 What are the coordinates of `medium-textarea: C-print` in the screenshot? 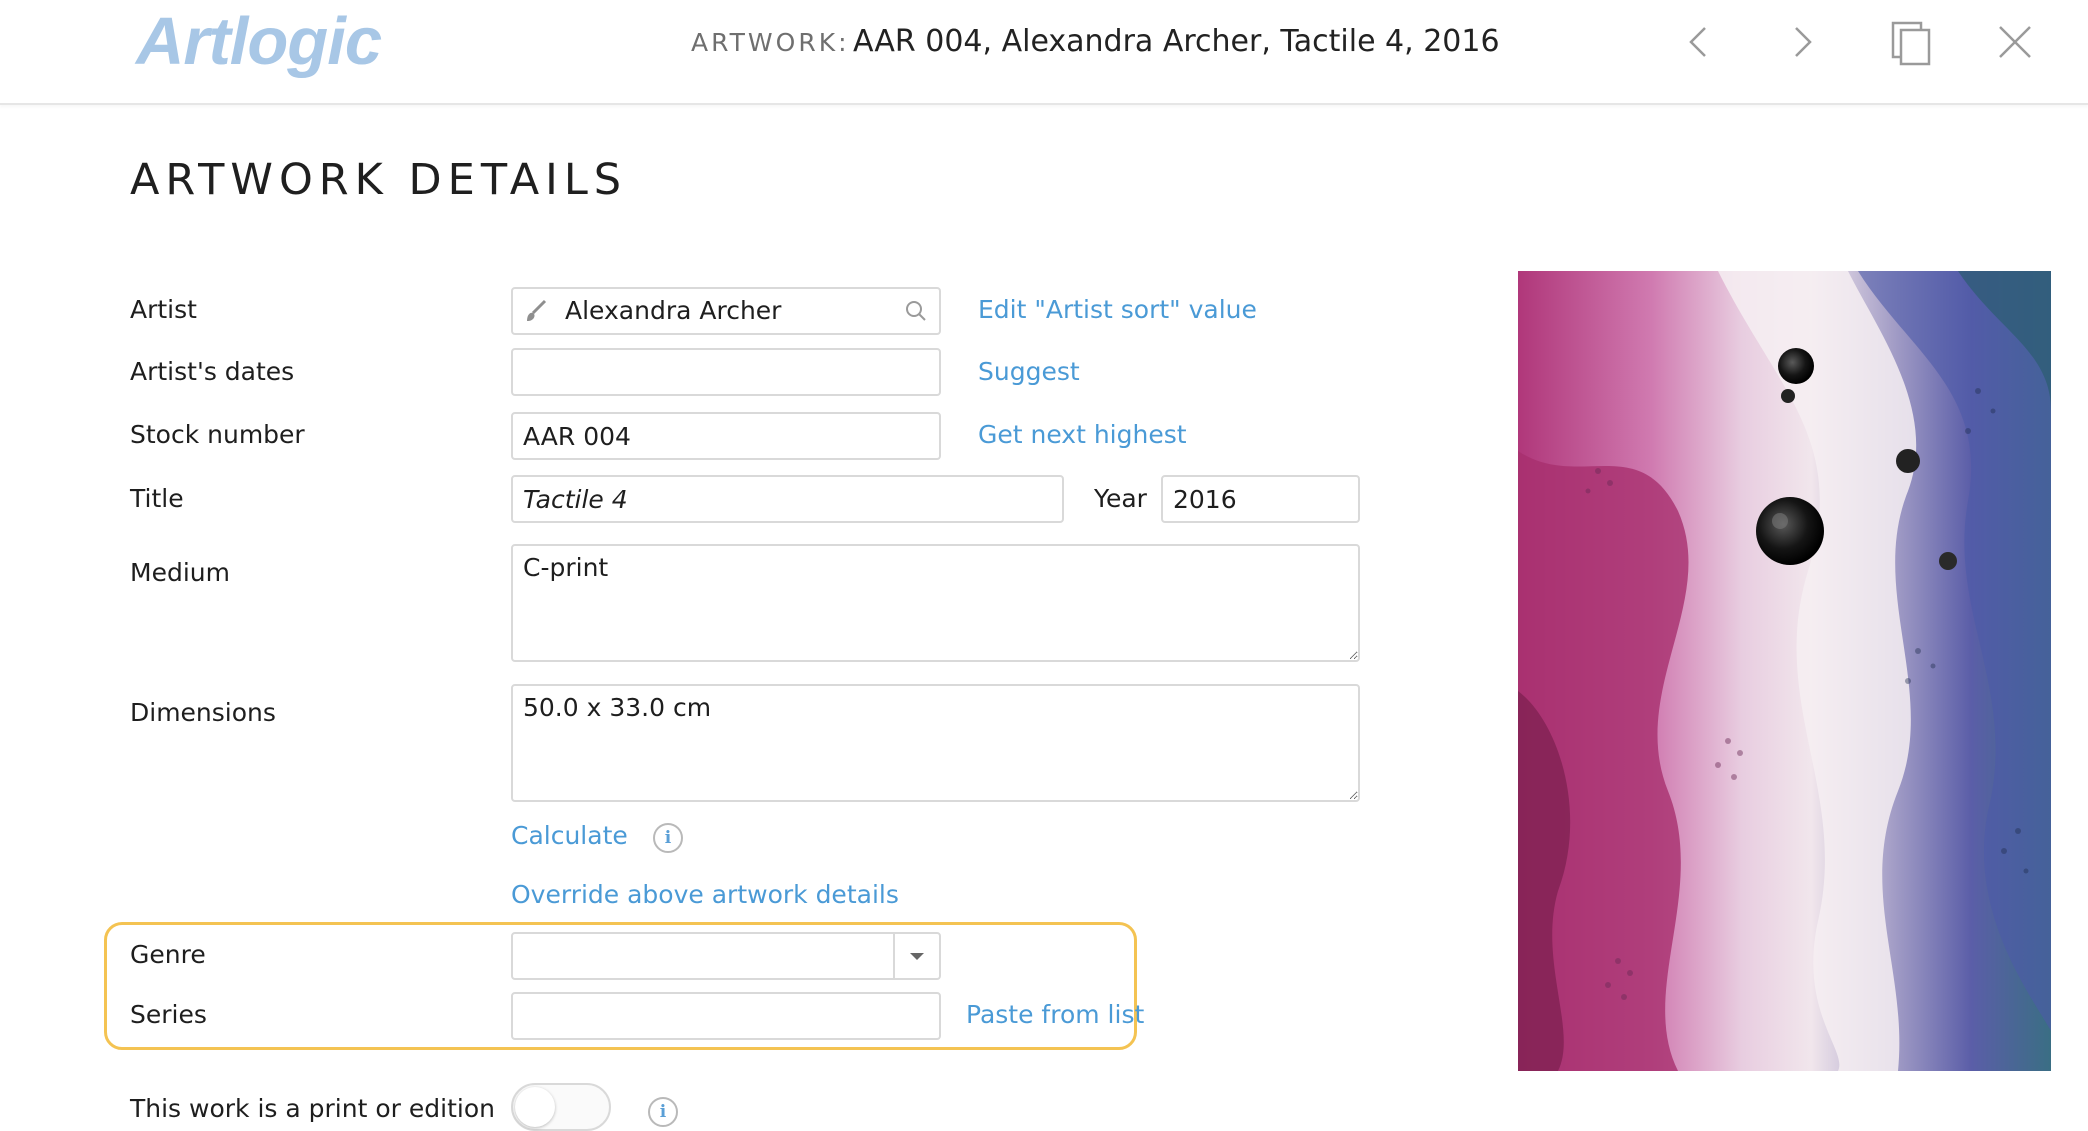 It's located at (935, 603).